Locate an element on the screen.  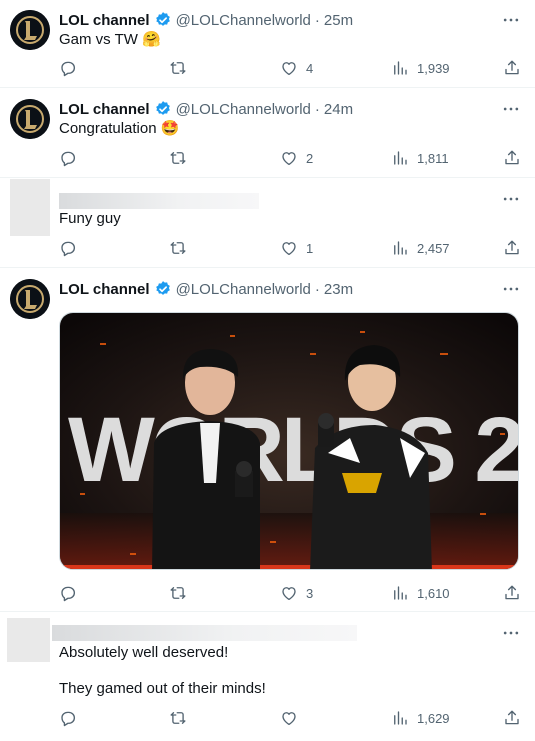
like-count: 4 is located at coordinates (310, 68).